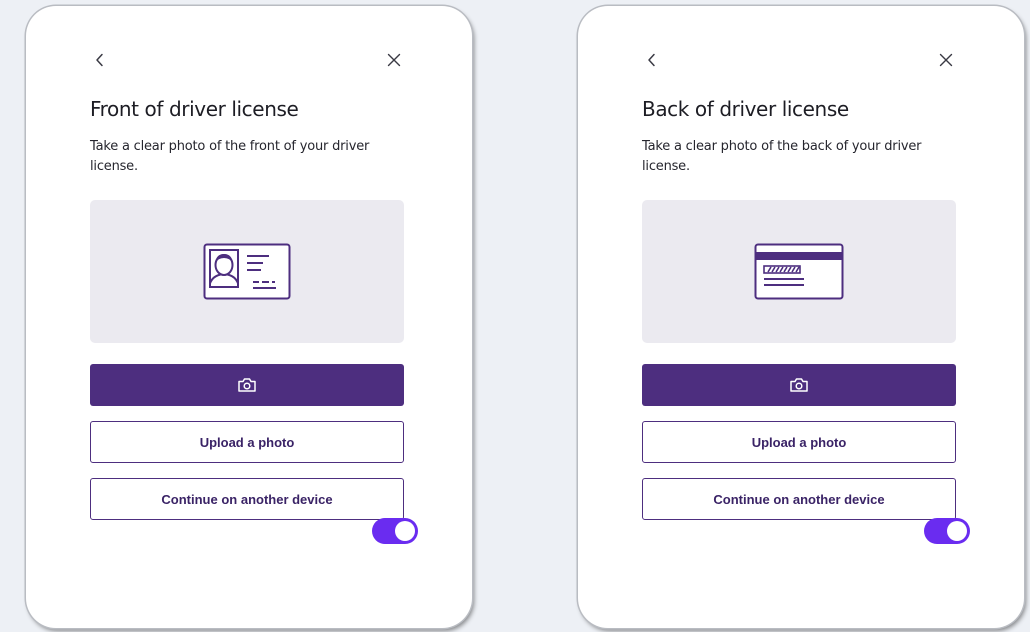  Describe the element at coordinates (194, 109) in the screenshot. I see `page-title: Front of driver license` at that location.